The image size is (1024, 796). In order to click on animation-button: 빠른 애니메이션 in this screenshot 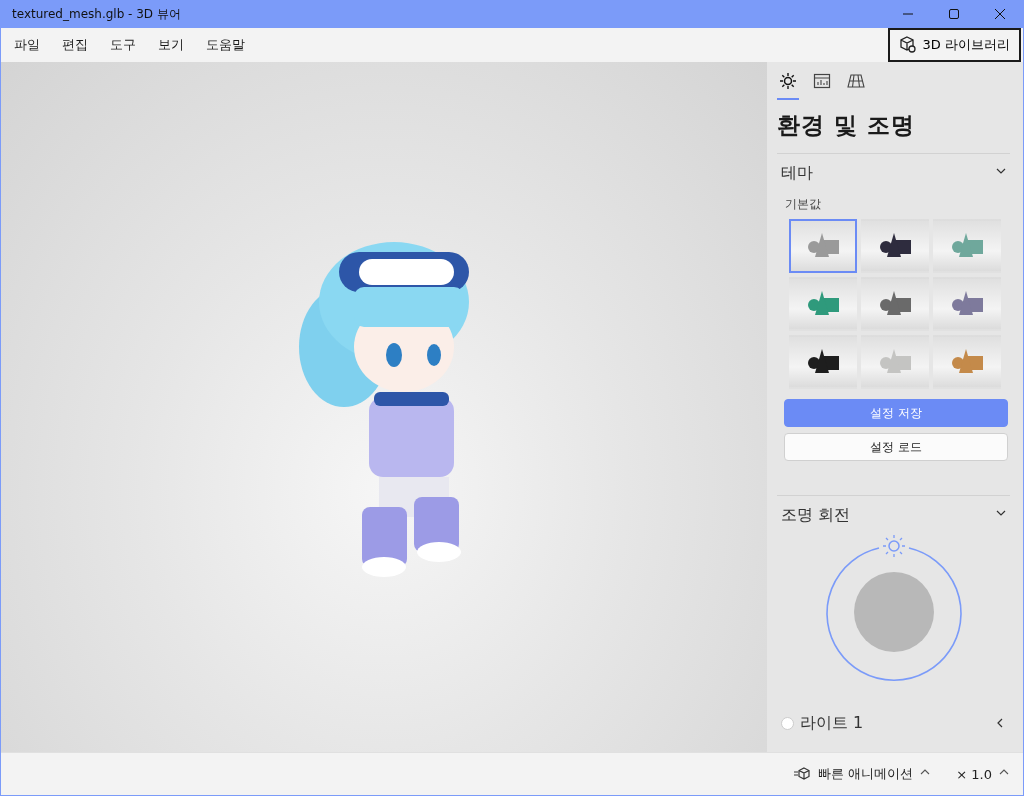, I will do `click(862, 774)`.